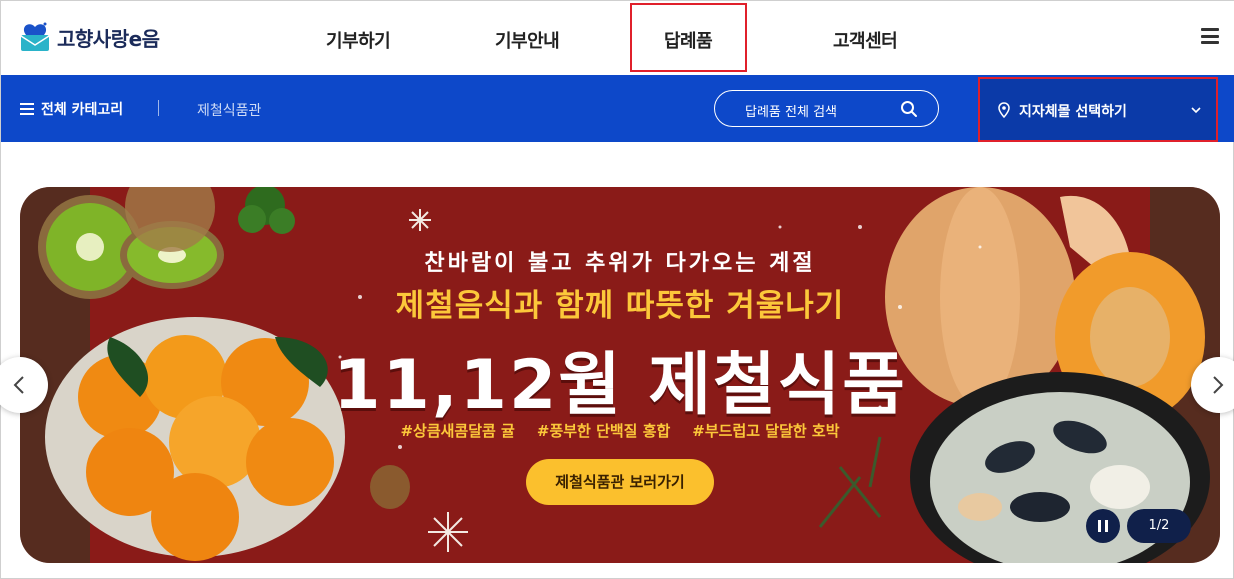 The height and width of the screenshot is (579, 1234). What do you see at coordinates (620, 482) in the screenshot?
I see `seasonal-food-cta-button: 제철식품관 보러가기` at bounding box center [620, 482].